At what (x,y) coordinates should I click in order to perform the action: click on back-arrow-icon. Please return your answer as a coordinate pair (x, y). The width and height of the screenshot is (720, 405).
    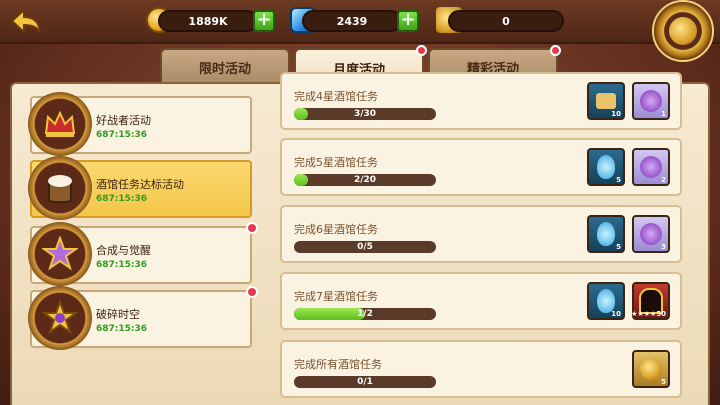
    Looking at the image, I should click on (25, 21).